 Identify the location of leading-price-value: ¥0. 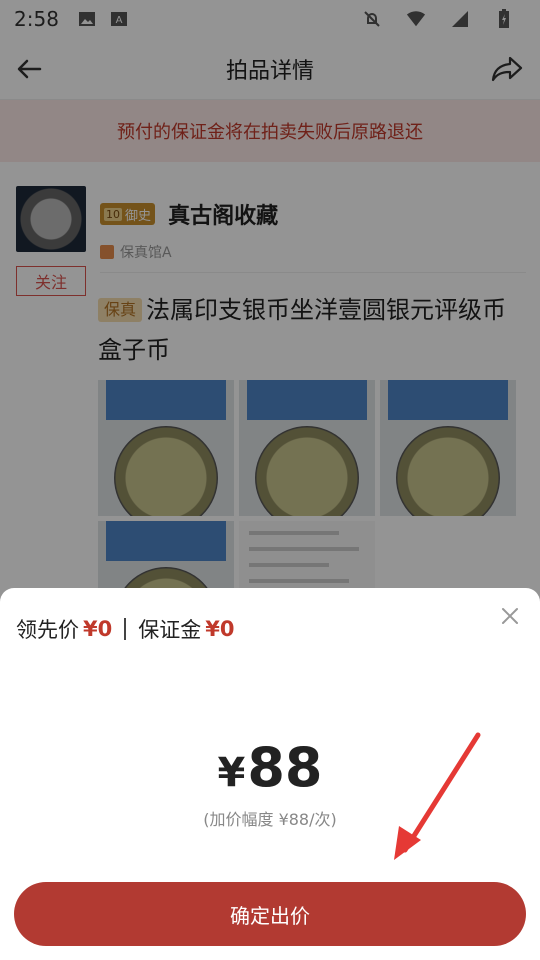
(98, 629).